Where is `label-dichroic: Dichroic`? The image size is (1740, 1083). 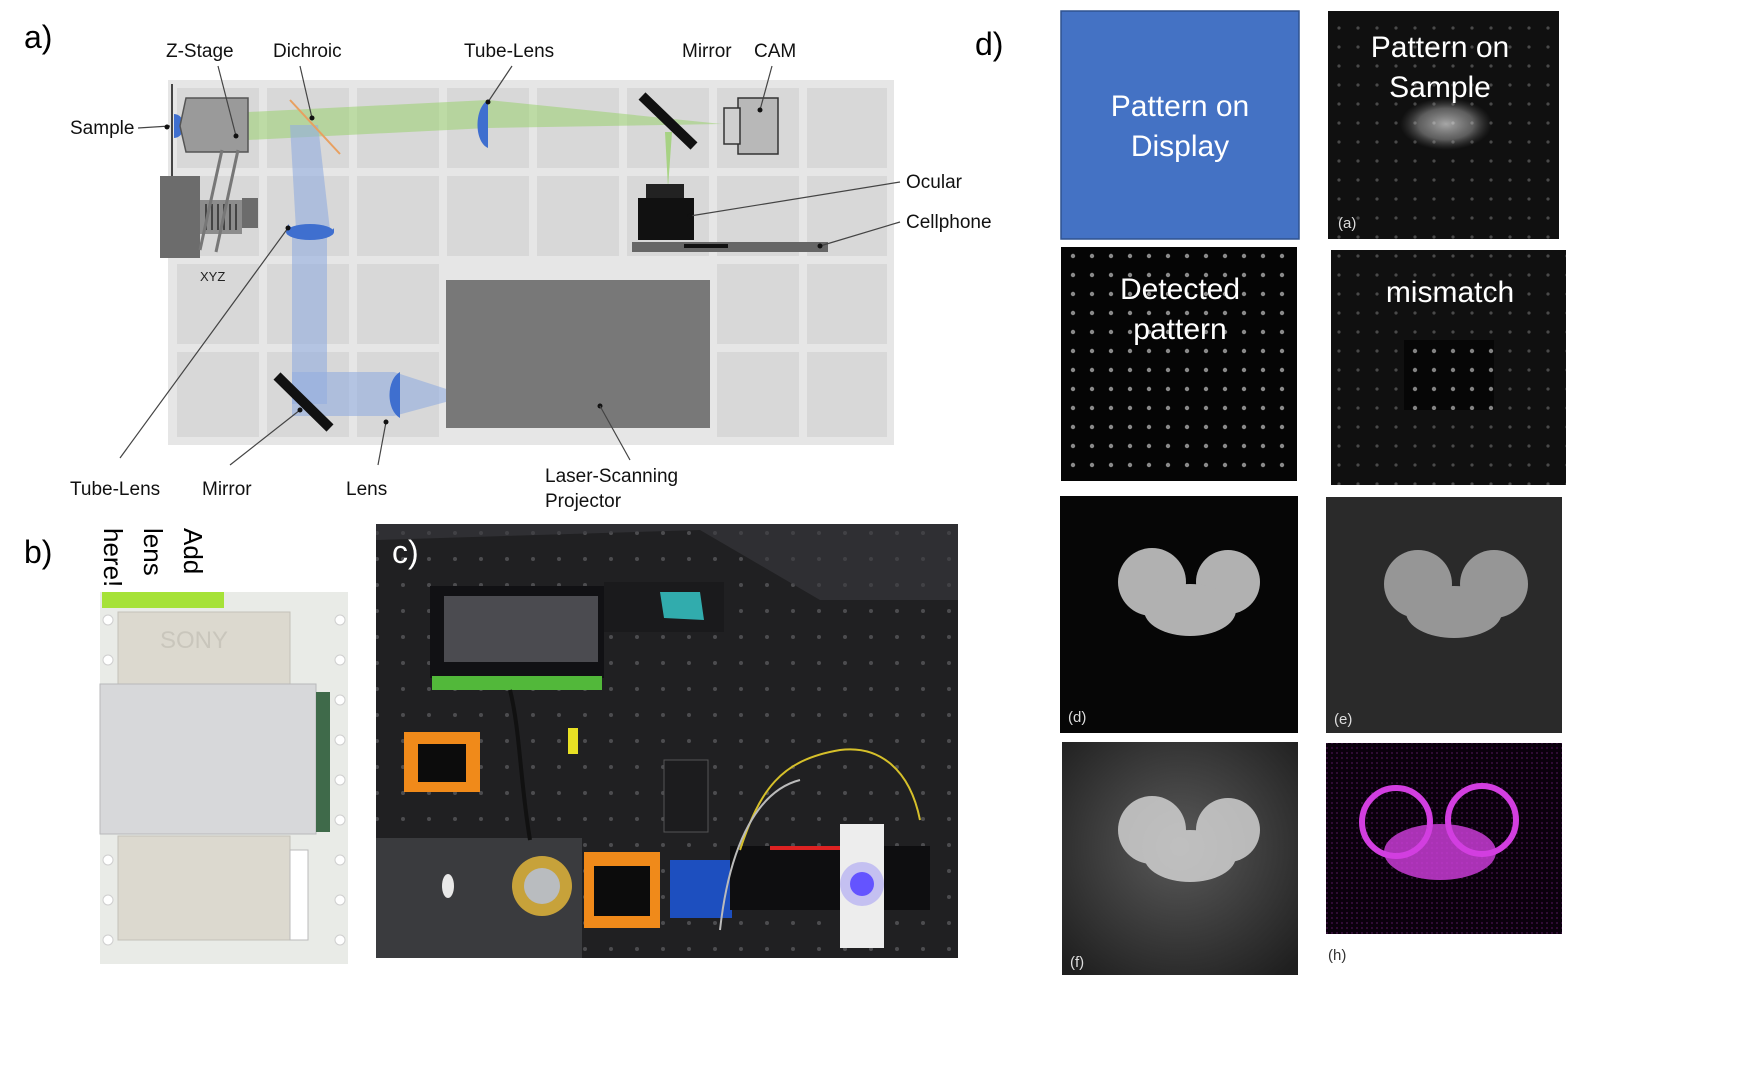
label-dichroic: Dichroic is located at coordinates (307, 51).